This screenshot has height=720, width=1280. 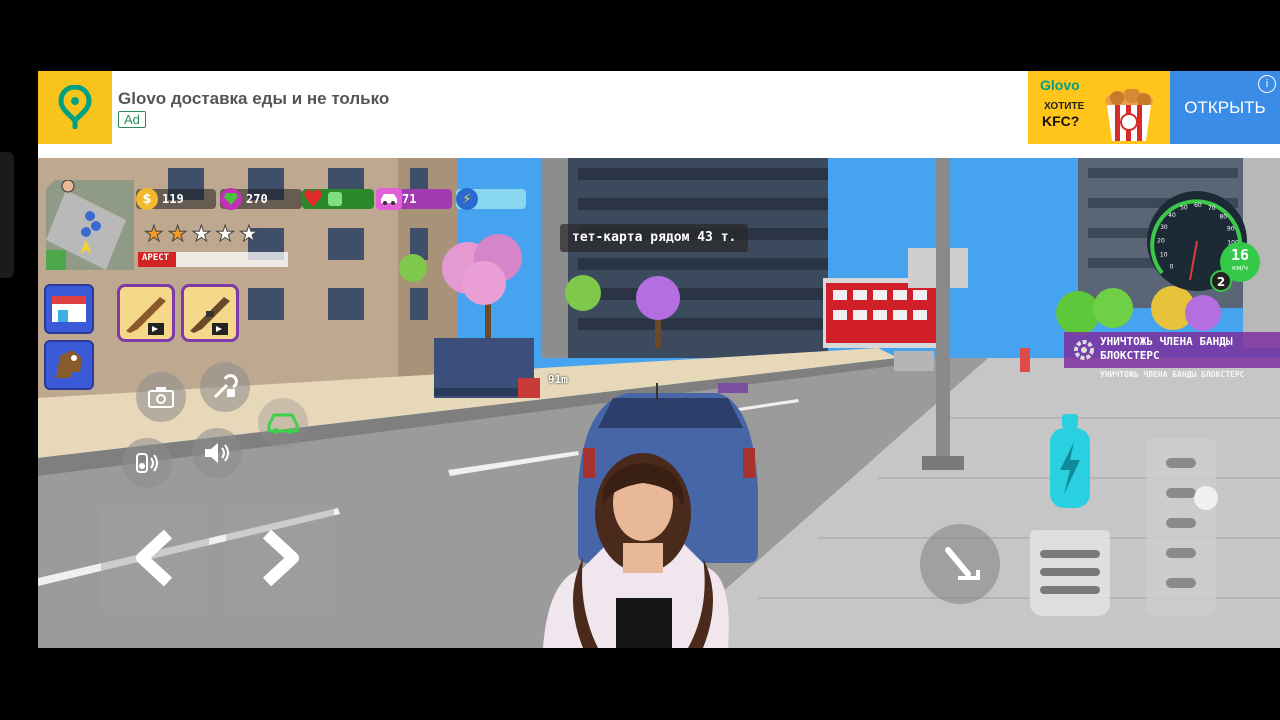 I want to click on steer-right-button, so click(x=280, y=558).